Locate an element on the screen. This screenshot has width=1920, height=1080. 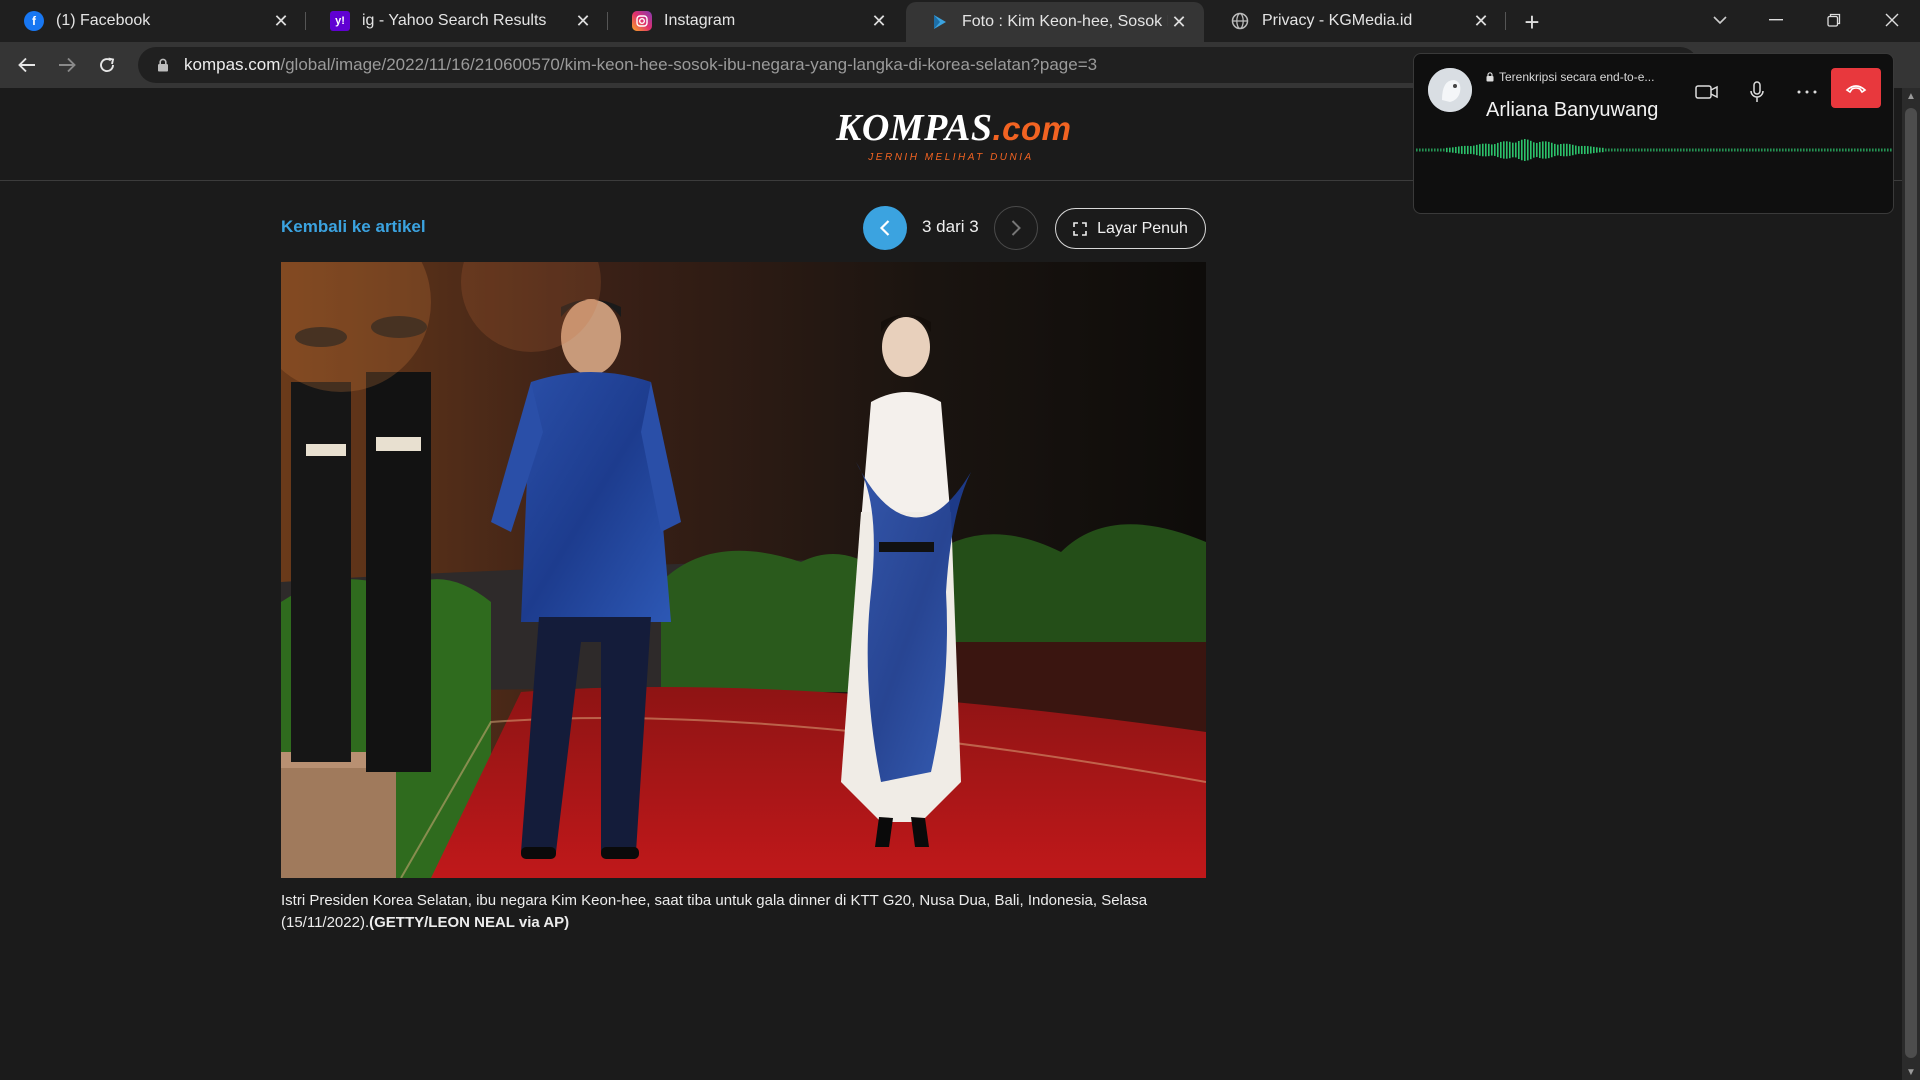
restore-window-icon is located at coordinates (1834, 20).